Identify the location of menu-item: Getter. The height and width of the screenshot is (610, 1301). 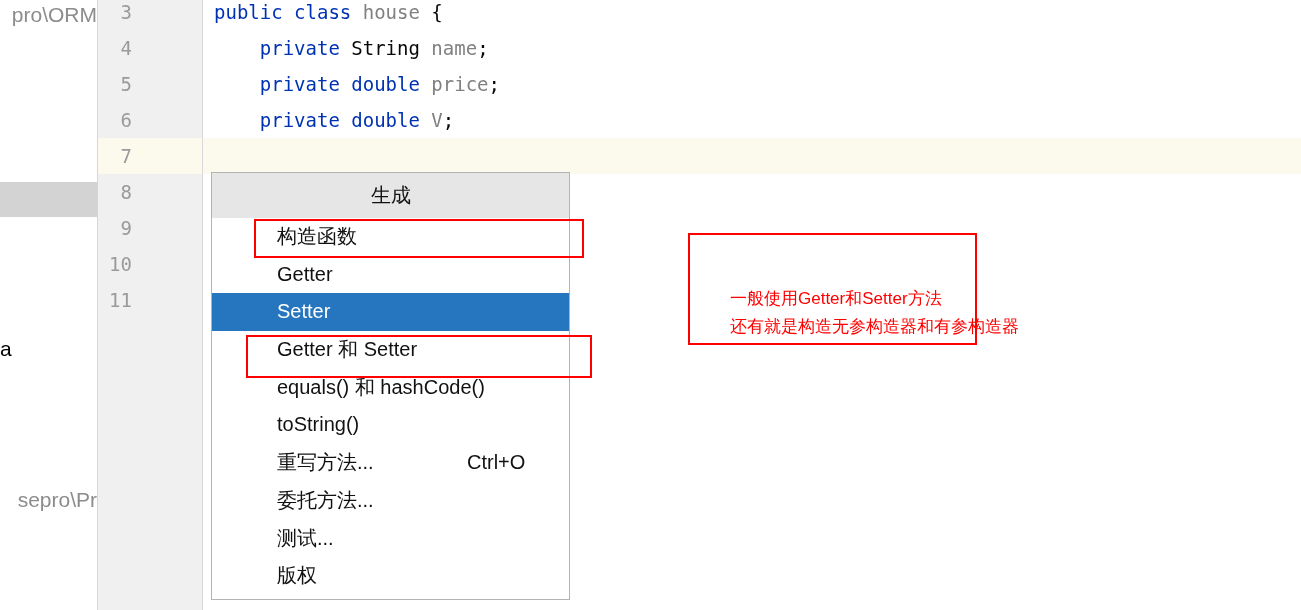
(390, 274).